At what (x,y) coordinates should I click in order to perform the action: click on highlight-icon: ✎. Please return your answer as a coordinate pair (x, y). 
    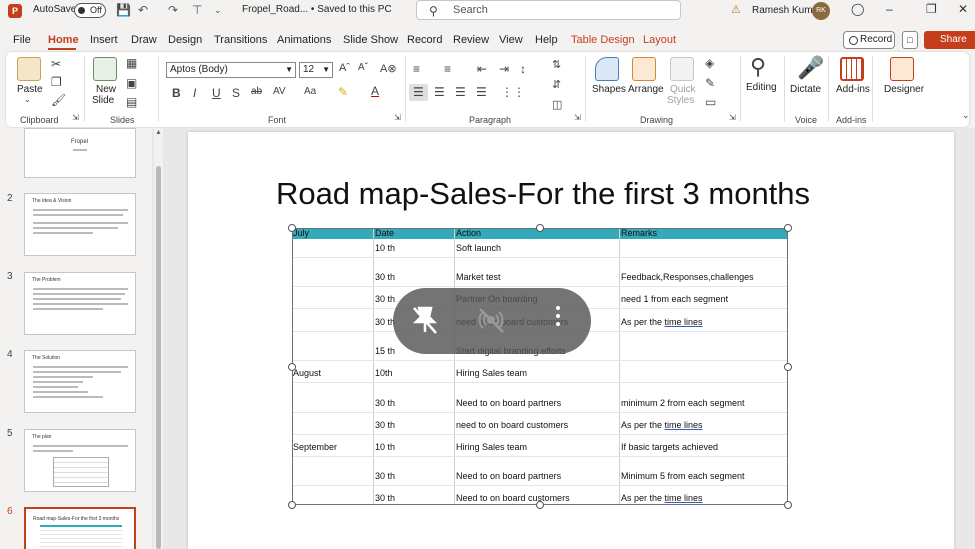
    Looking at the image, I should click on (343, 92).